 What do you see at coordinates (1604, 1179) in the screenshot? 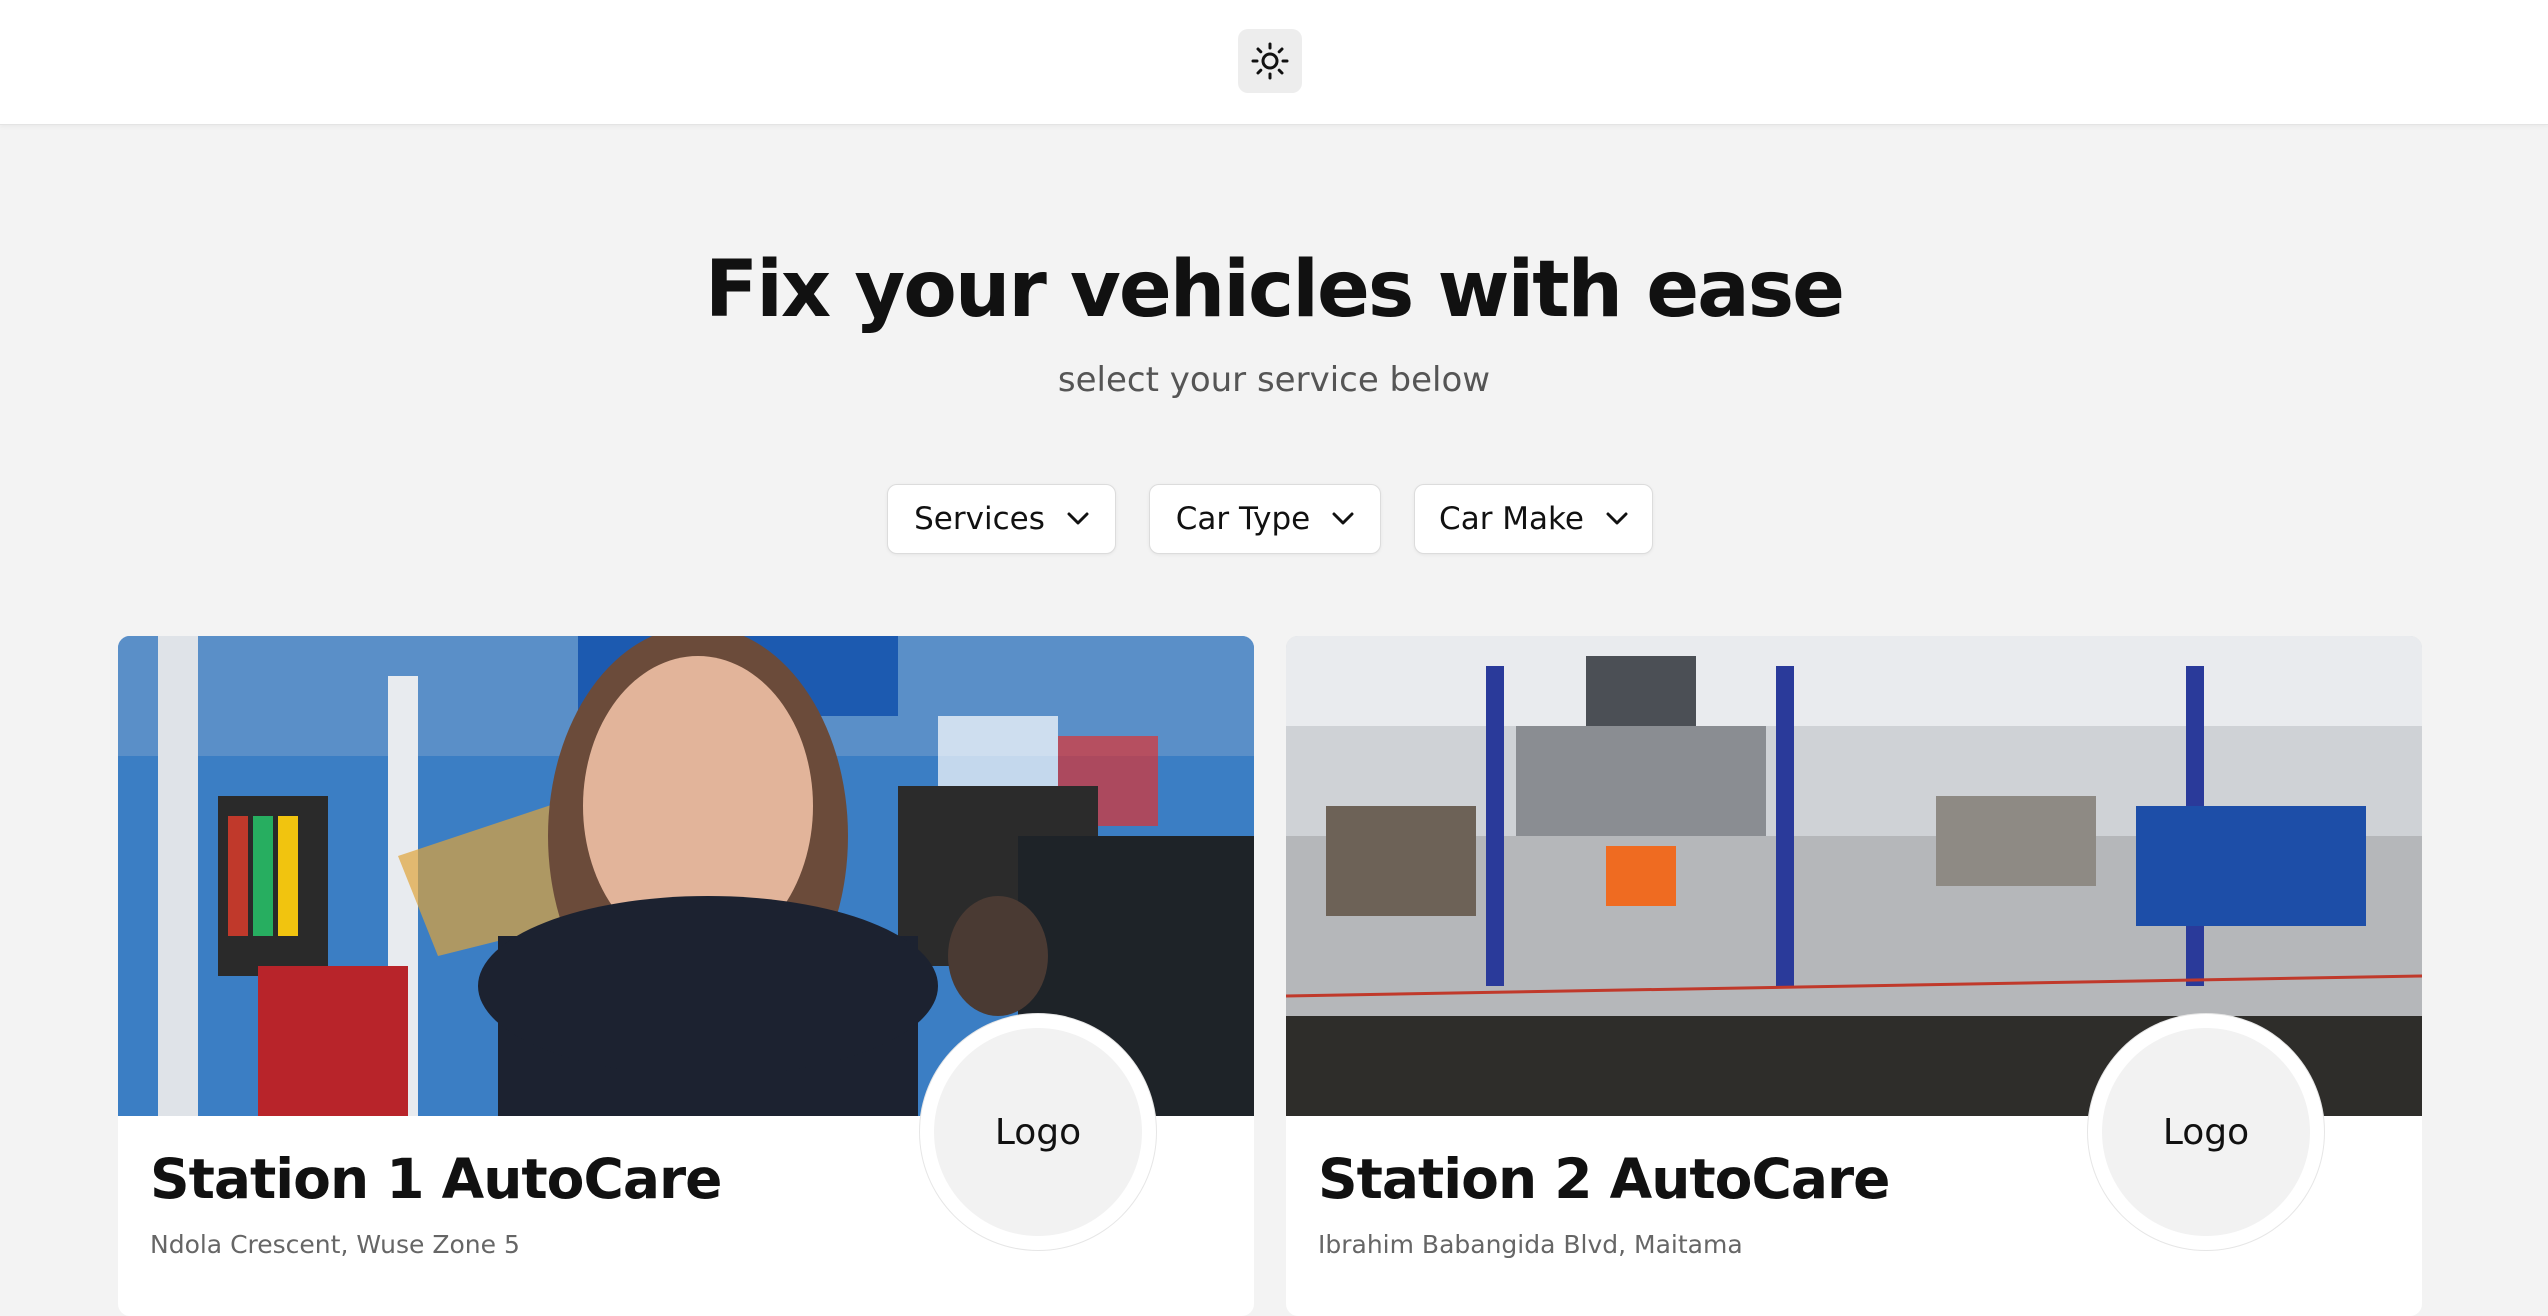
I see `station-name: Station 2 AutoCare` at bounding box center [1604, 1179].